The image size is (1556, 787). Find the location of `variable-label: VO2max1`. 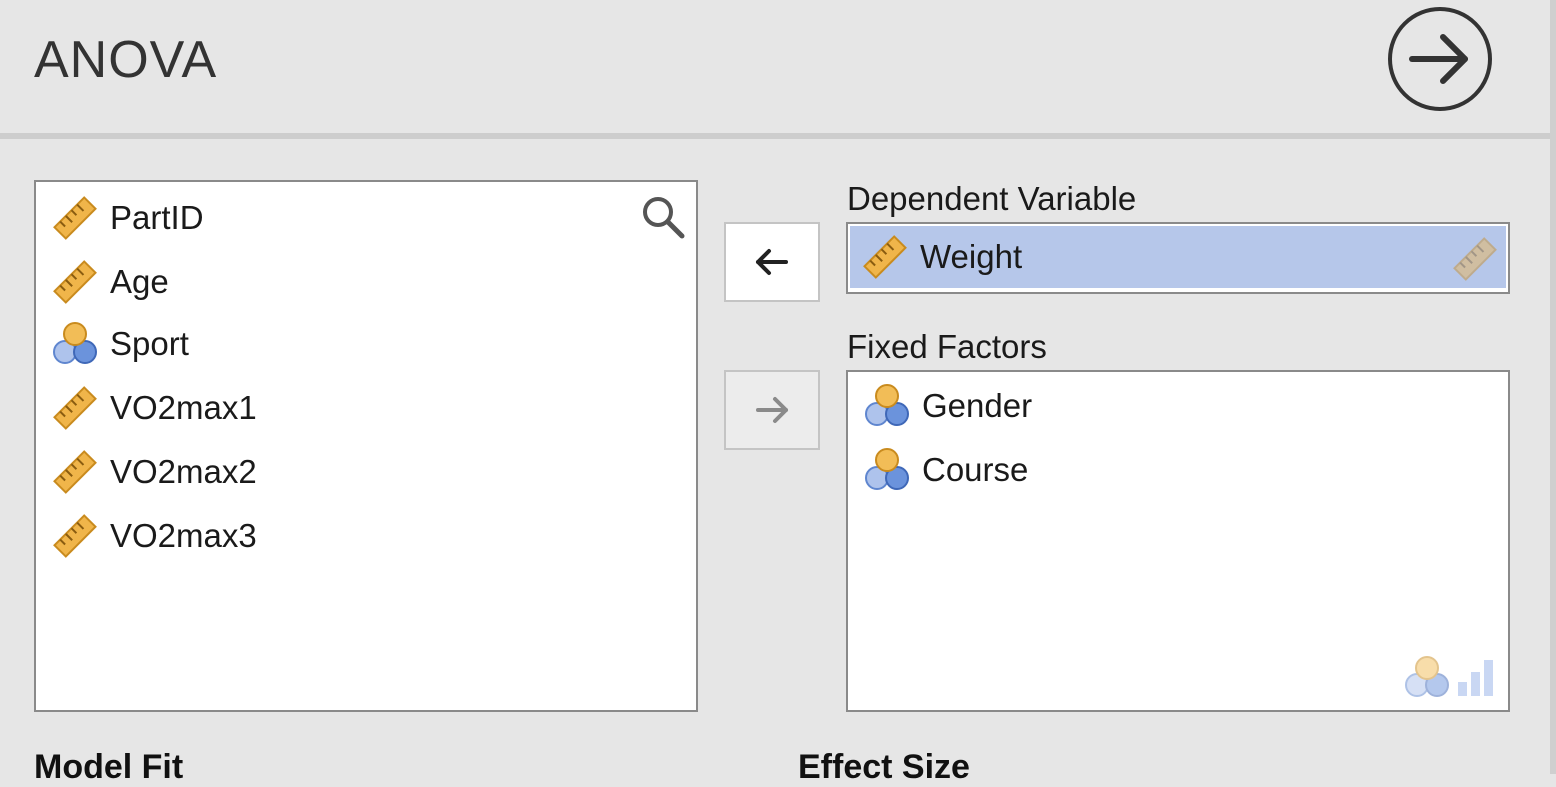

variable-label: VO2max1 is located at coordinates (183, 407).